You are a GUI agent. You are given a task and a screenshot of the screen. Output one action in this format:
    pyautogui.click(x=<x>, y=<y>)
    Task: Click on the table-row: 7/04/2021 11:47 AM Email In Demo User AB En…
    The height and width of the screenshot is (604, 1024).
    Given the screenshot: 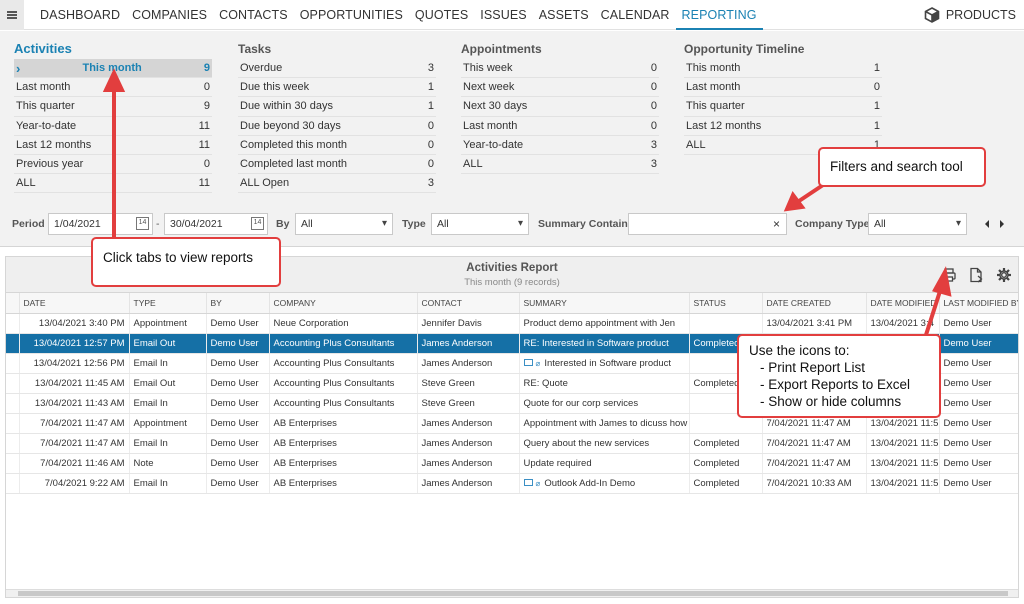 What is the action you would take?
    pyautogui.click(x=512, y=443)
    